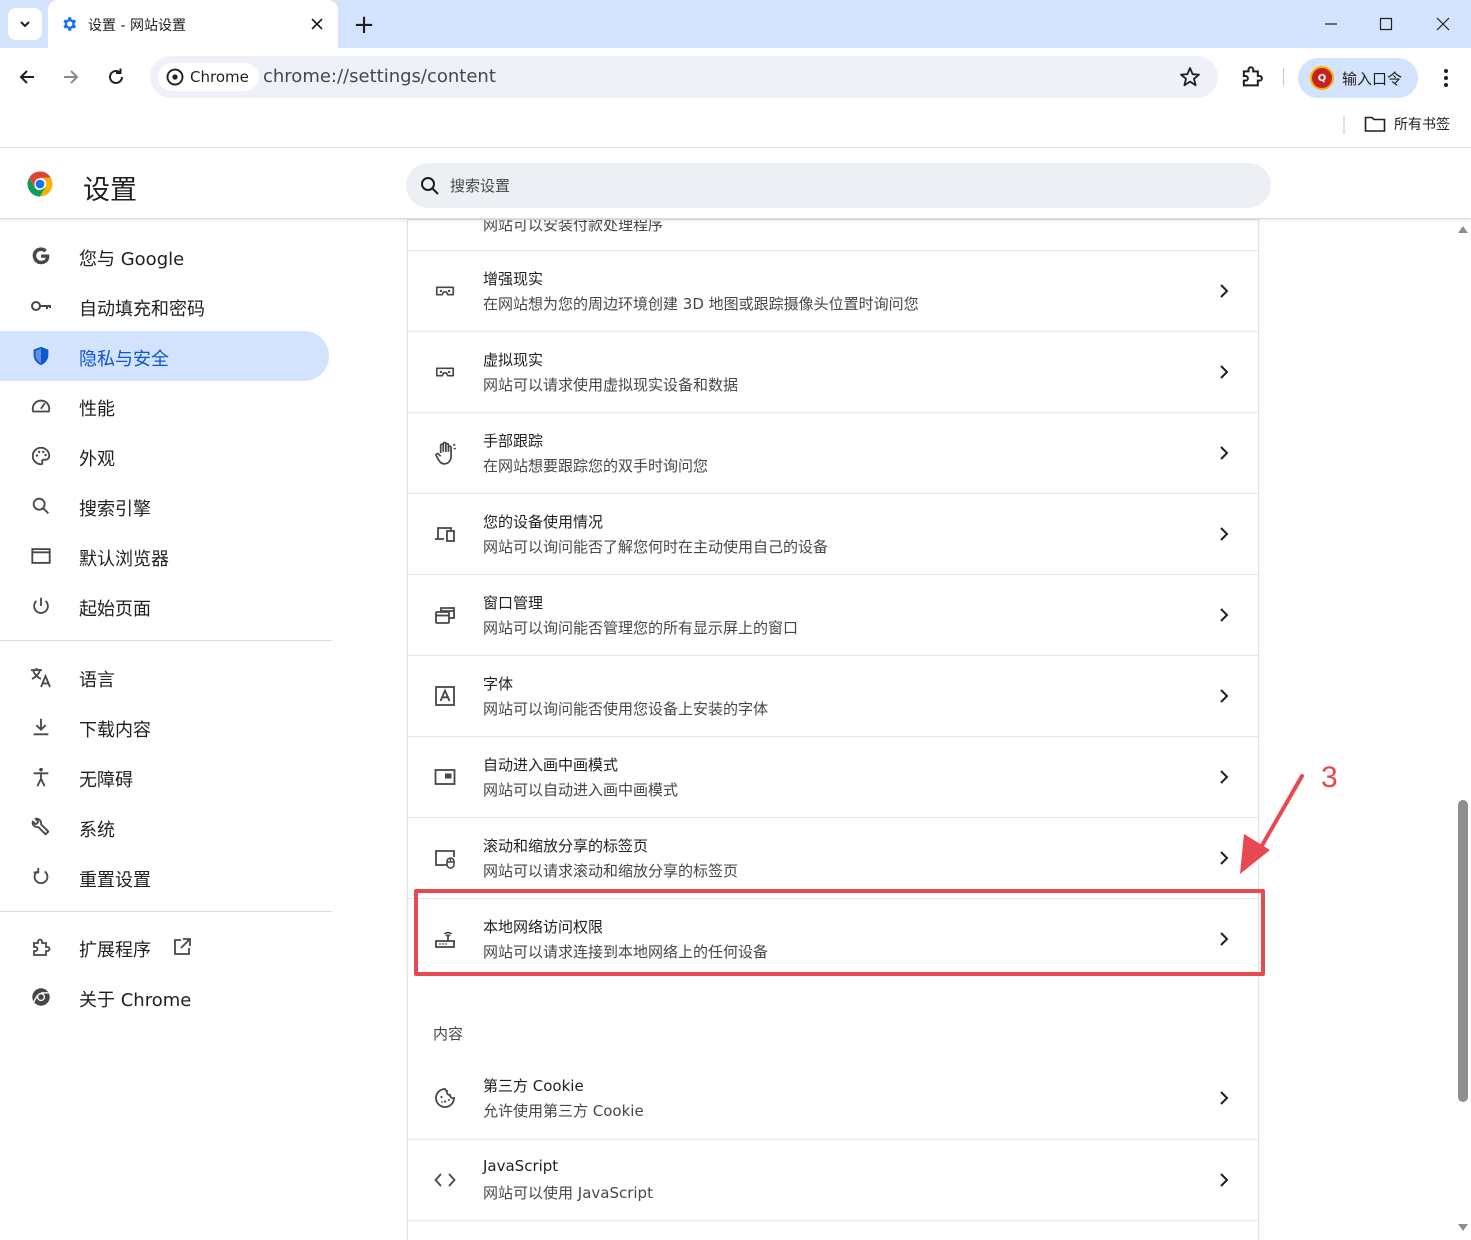  What do you see at coordinates (833, 857) in the screenshot?
I see `row-scroll-zoom-shared-tabs: 滚动和缩放分享的标签页 网站可以请求滚动和缩放分享的标签页` at bounding box center [833, 857].